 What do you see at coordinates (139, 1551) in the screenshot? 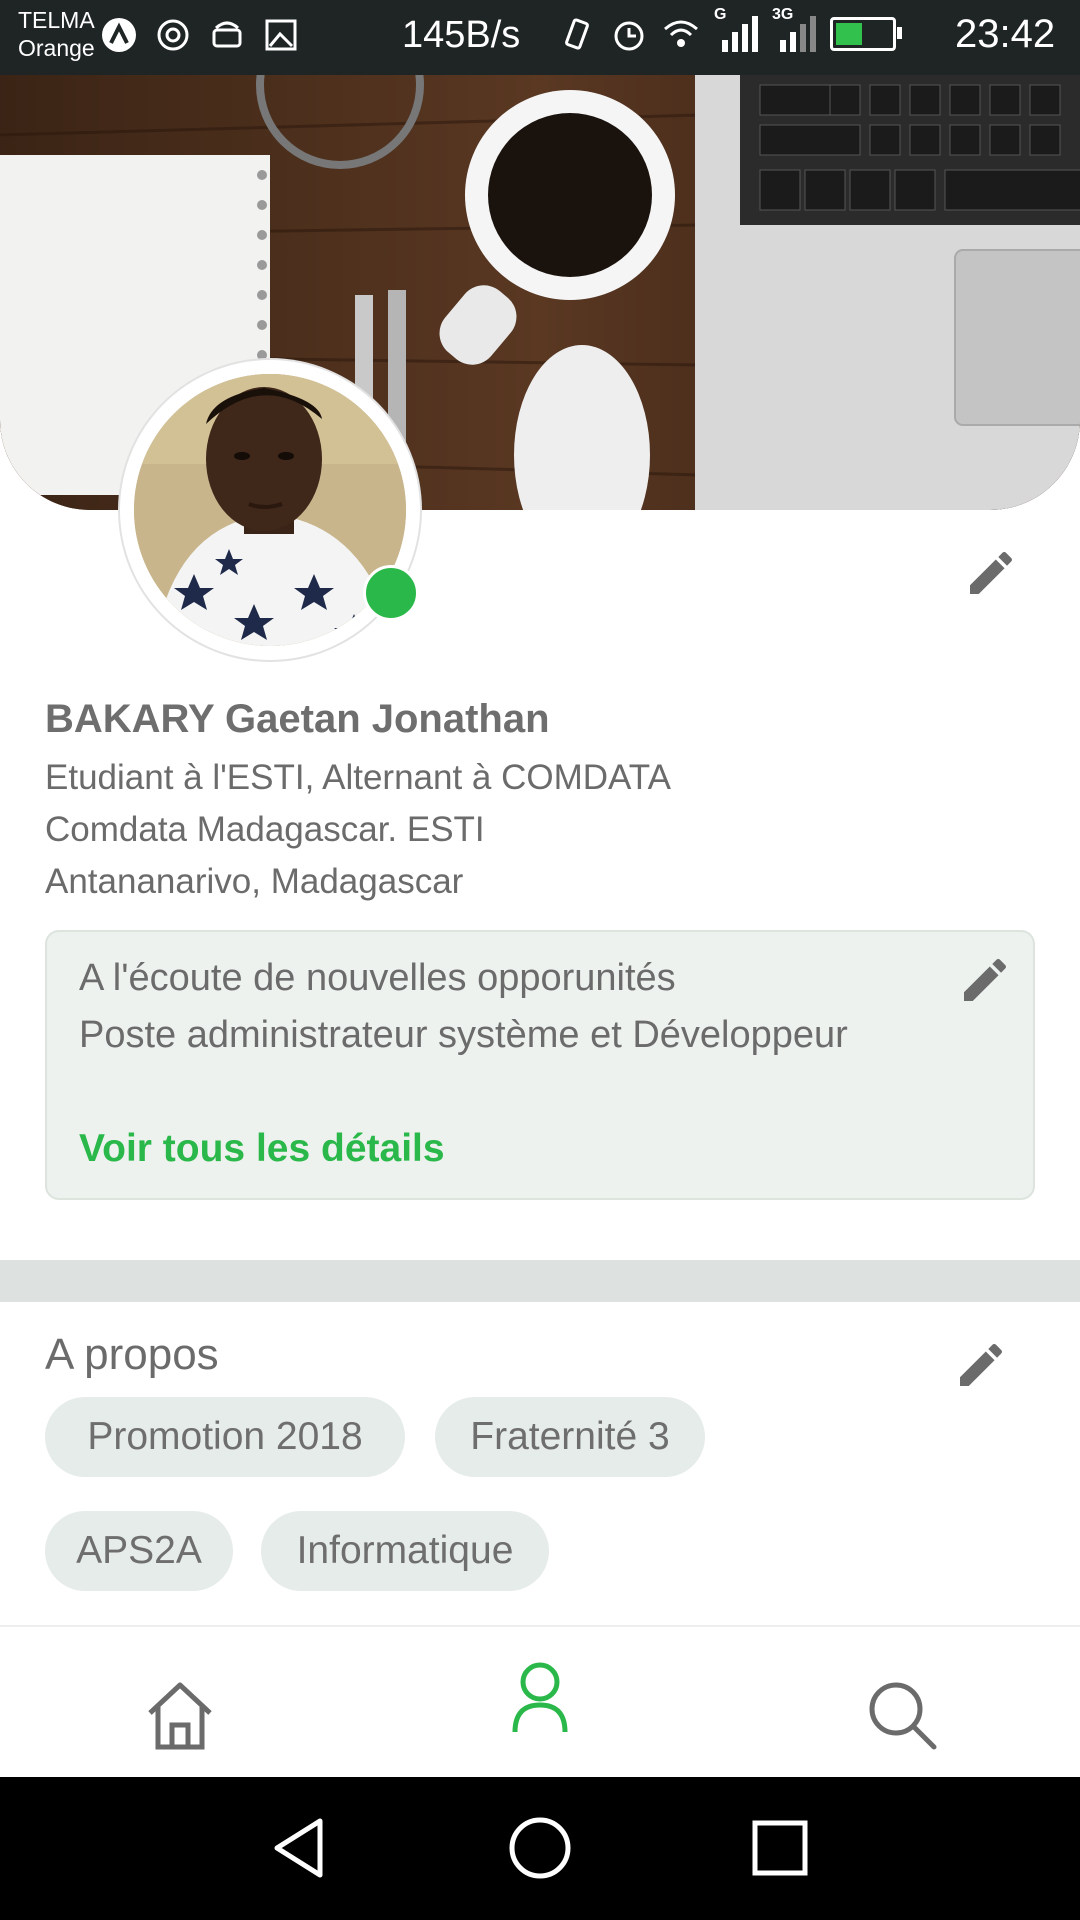
I see `about-chip: APS2A` at bounding box center [139, 1551].